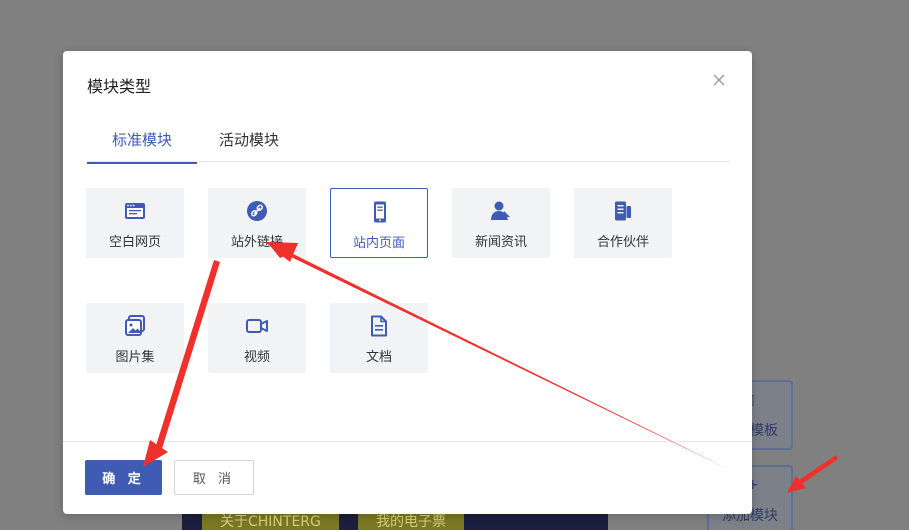 This screenshot has height=530, width=909. What do you see at coordinates (123, 477) in the screenshot?
I see `confirm-button: 确 定` at bounding box center [123, 477].